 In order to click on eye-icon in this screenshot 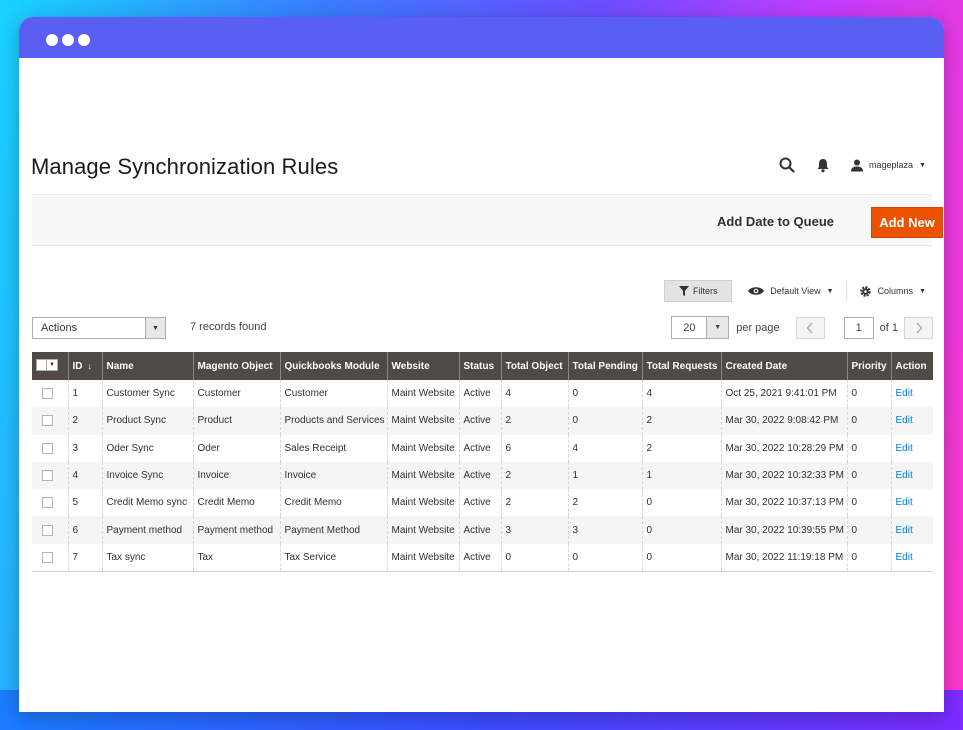, I will do `click(756, 291)`.